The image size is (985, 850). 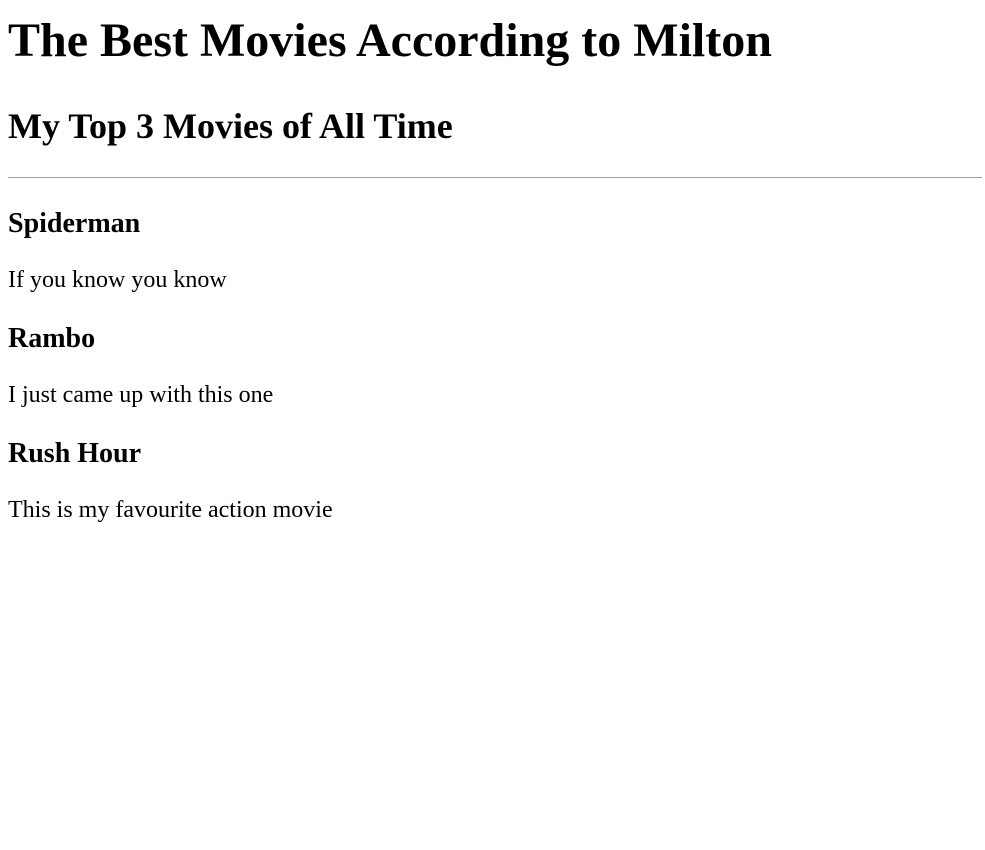 I want to click on movie-title: Spiderman, so click(x=74, y=223).